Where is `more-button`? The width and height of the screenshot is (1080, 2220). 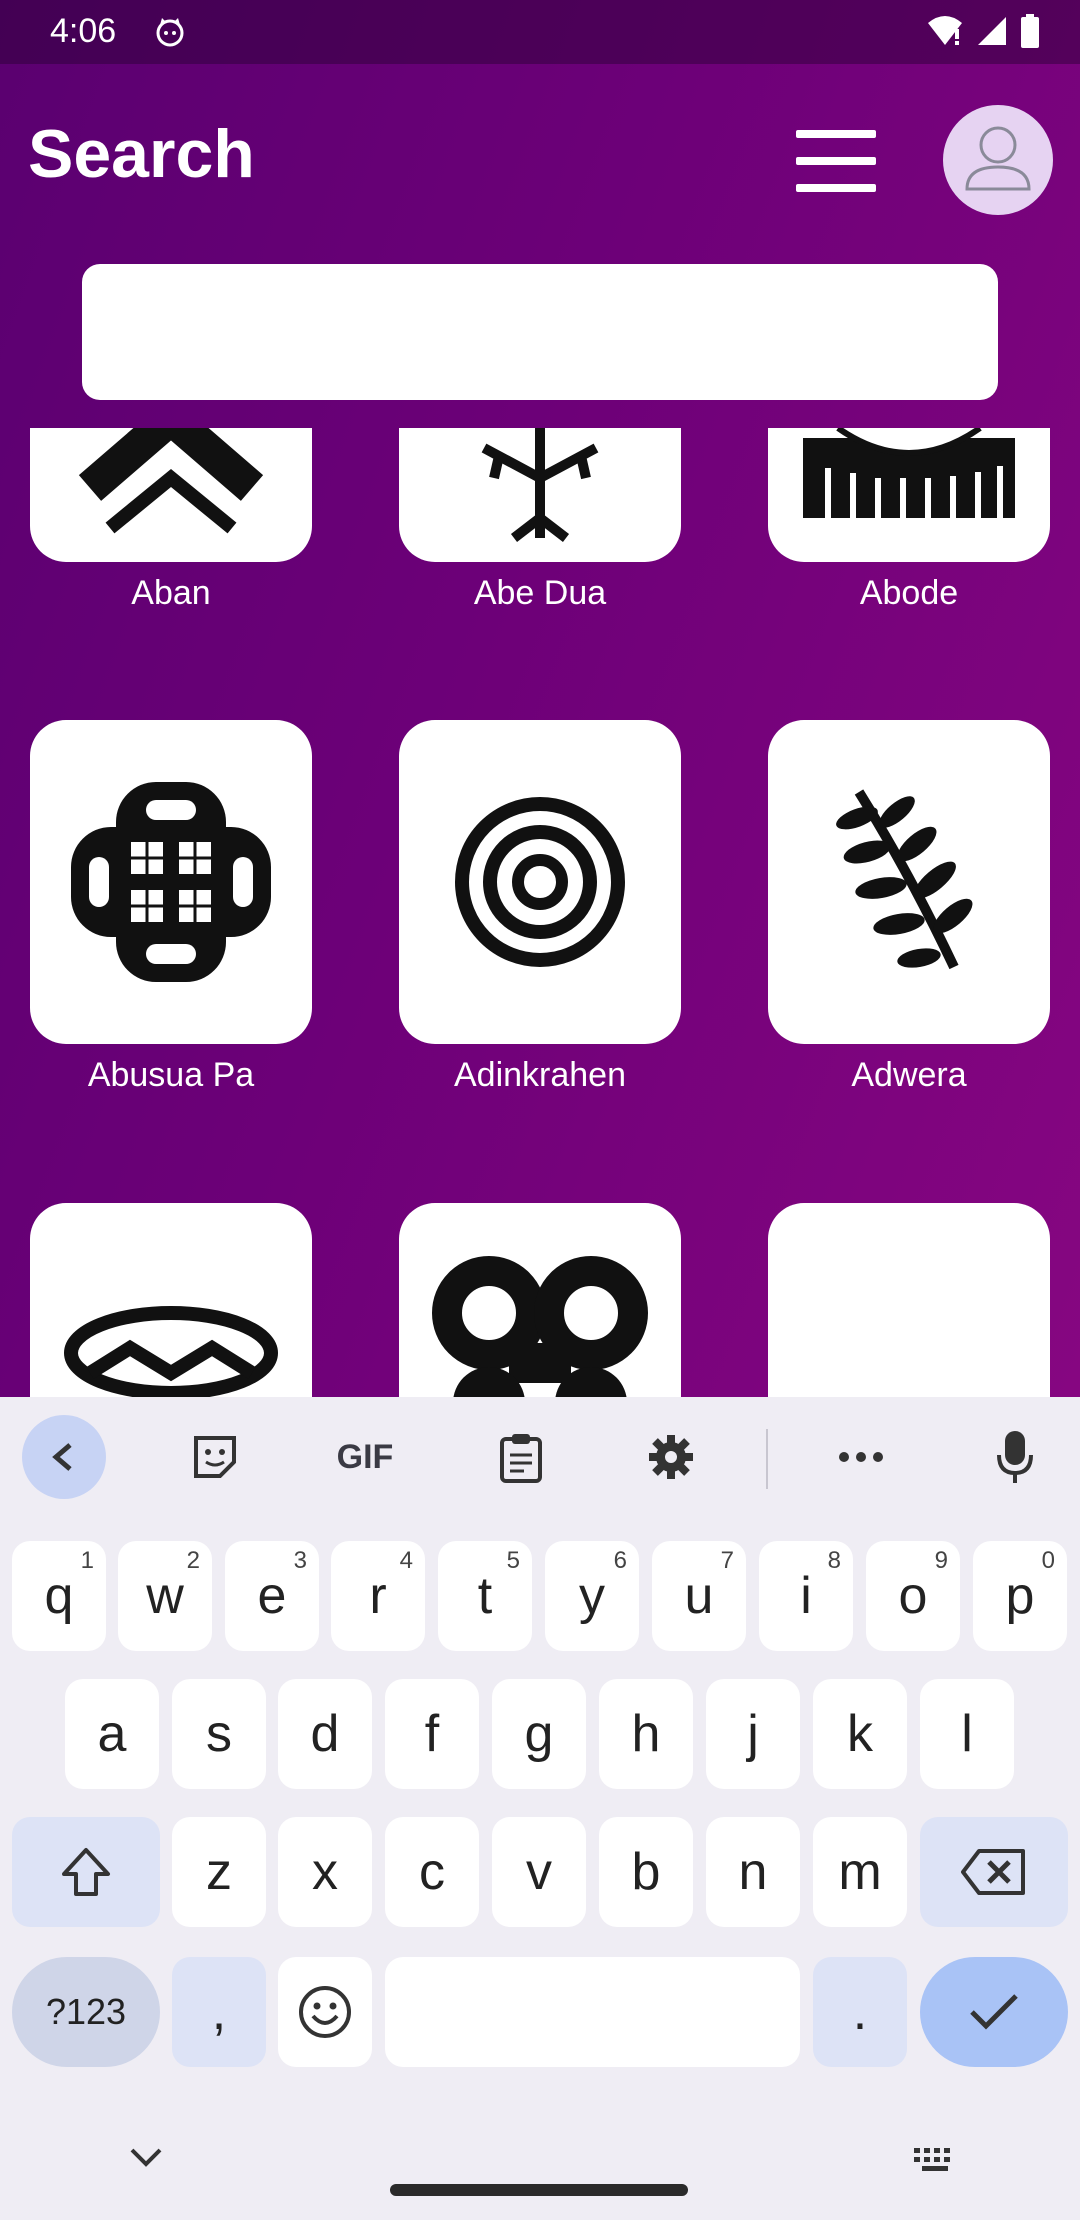
more-button is located at coordinates (861, 1457).